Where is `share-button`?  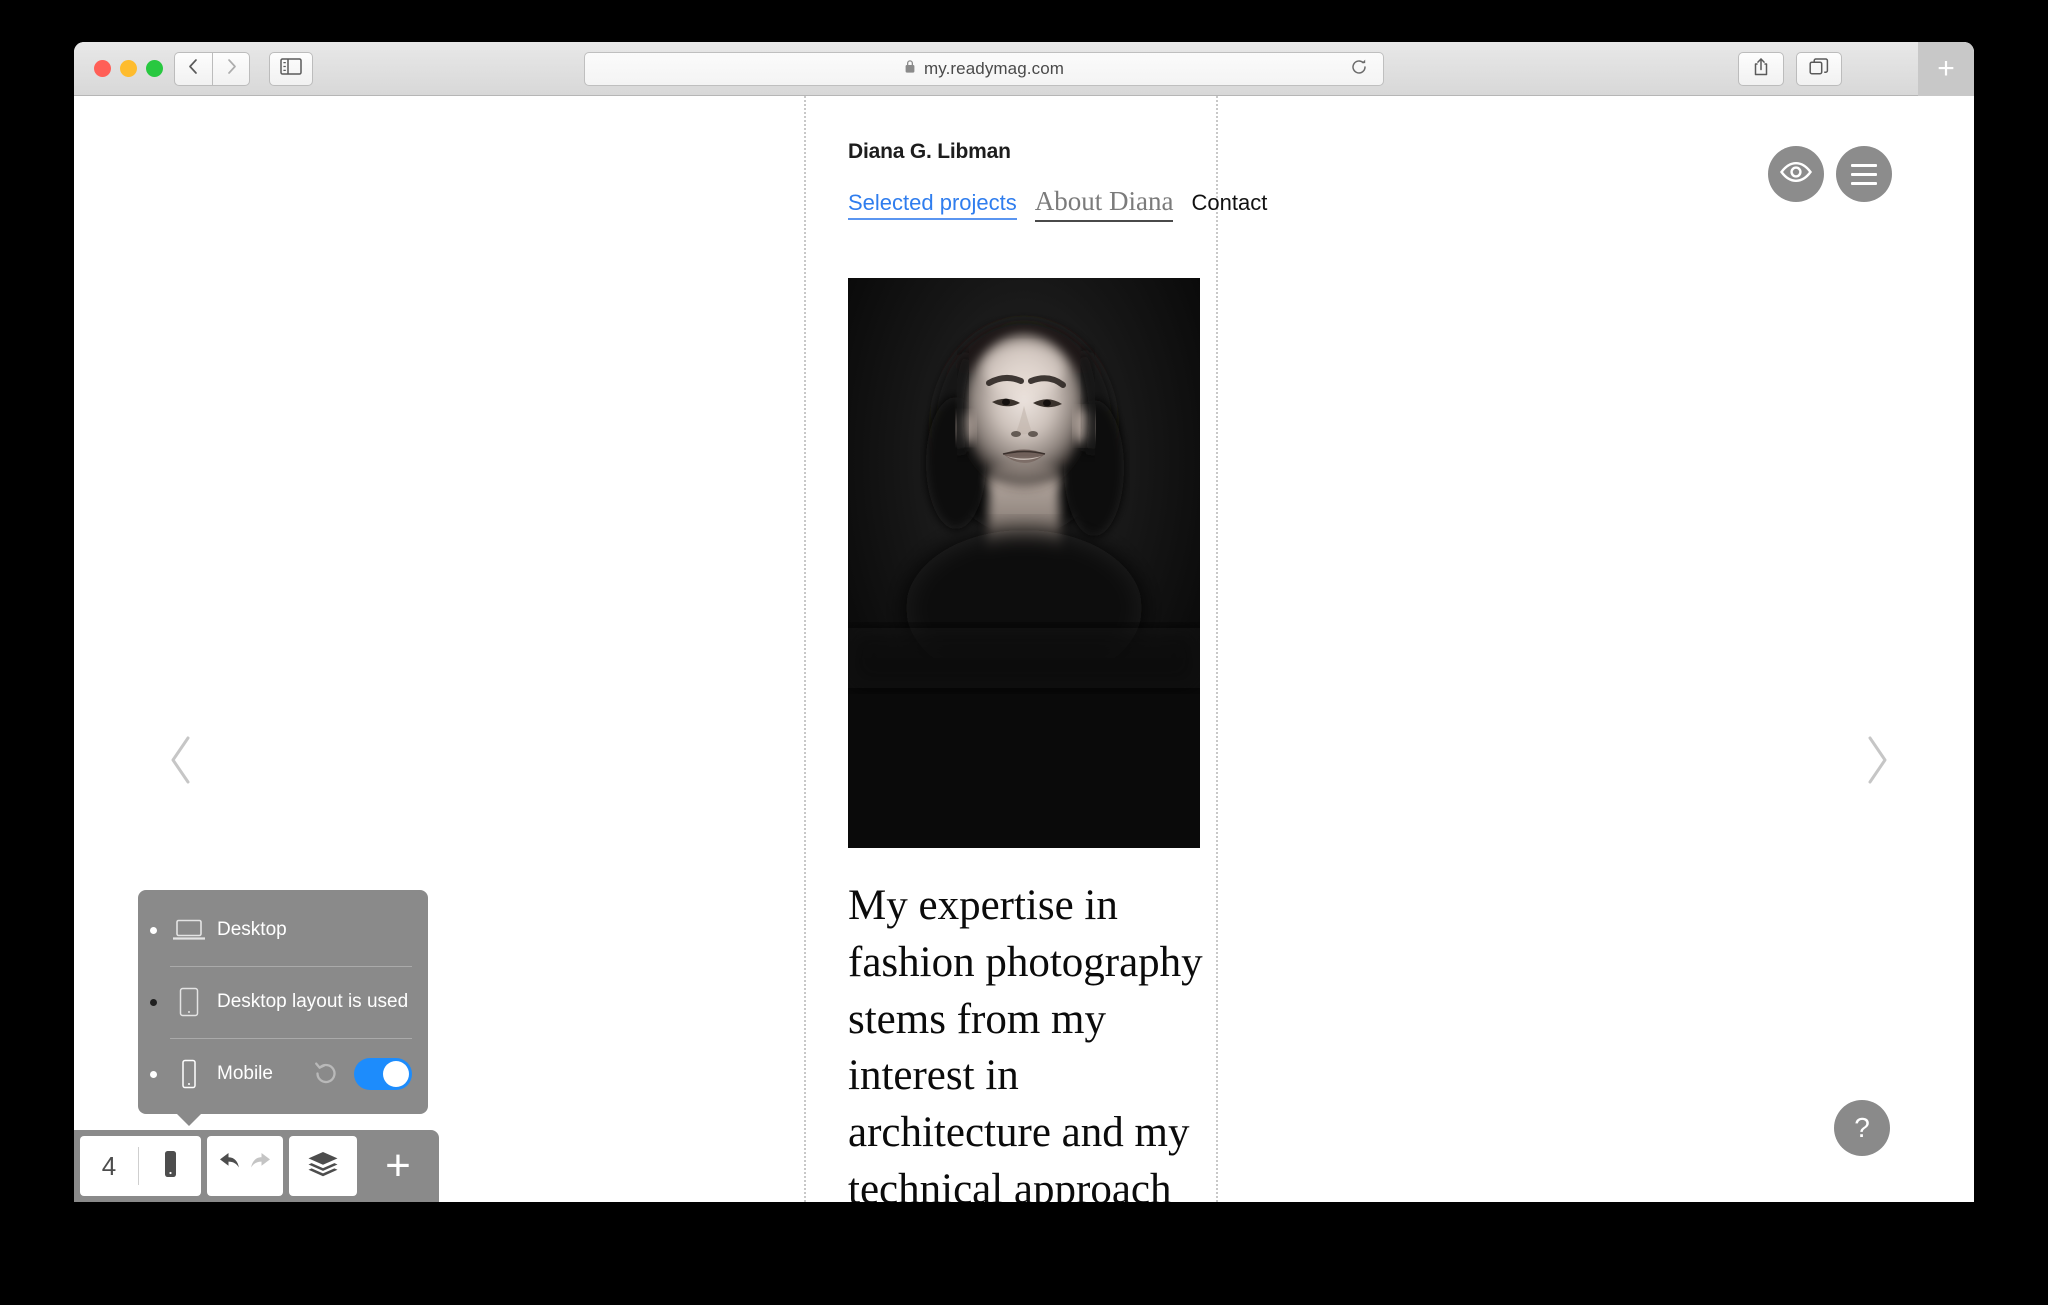
share-button is located at coordinates (1761, 69).